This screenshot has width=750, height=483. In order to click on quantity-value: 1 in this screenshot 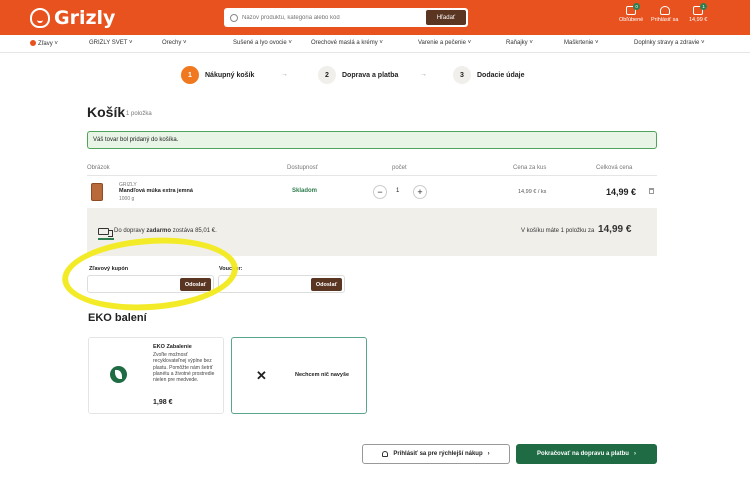, I will do `click(397, 191)`.